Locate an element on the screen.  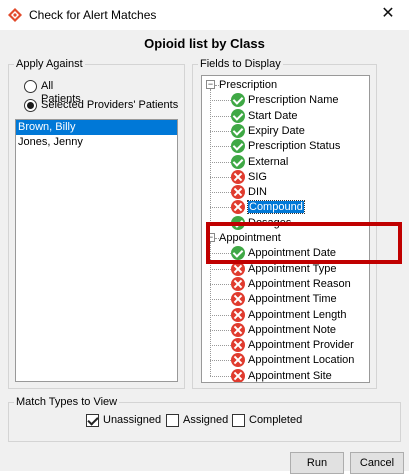
highlight-box is located at coordinates (304, 243).